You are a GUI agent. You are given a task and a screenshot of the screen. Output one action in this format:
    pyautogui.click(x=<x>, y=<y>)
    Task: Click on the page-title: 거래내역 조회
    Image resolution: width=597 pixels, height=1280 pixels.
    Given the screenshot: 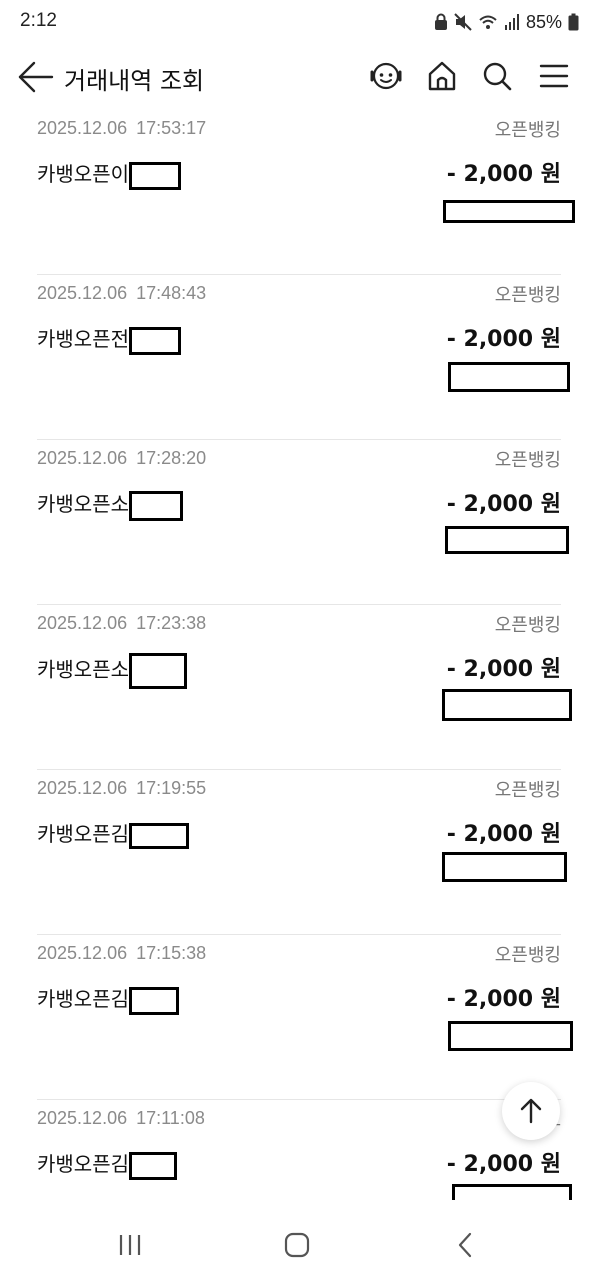 What is the action you would take?
    pyautogui.click(x=134, y=81)
    